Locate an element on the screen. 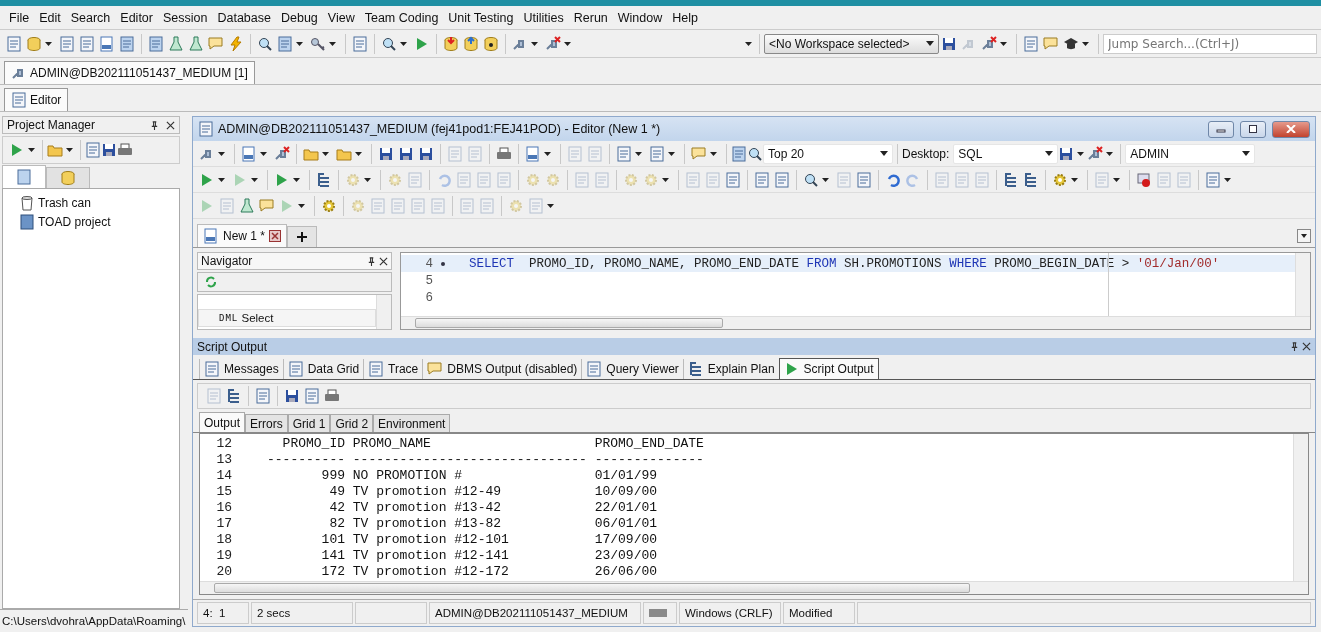  menu-item: View is located at coordinates (341, 17).